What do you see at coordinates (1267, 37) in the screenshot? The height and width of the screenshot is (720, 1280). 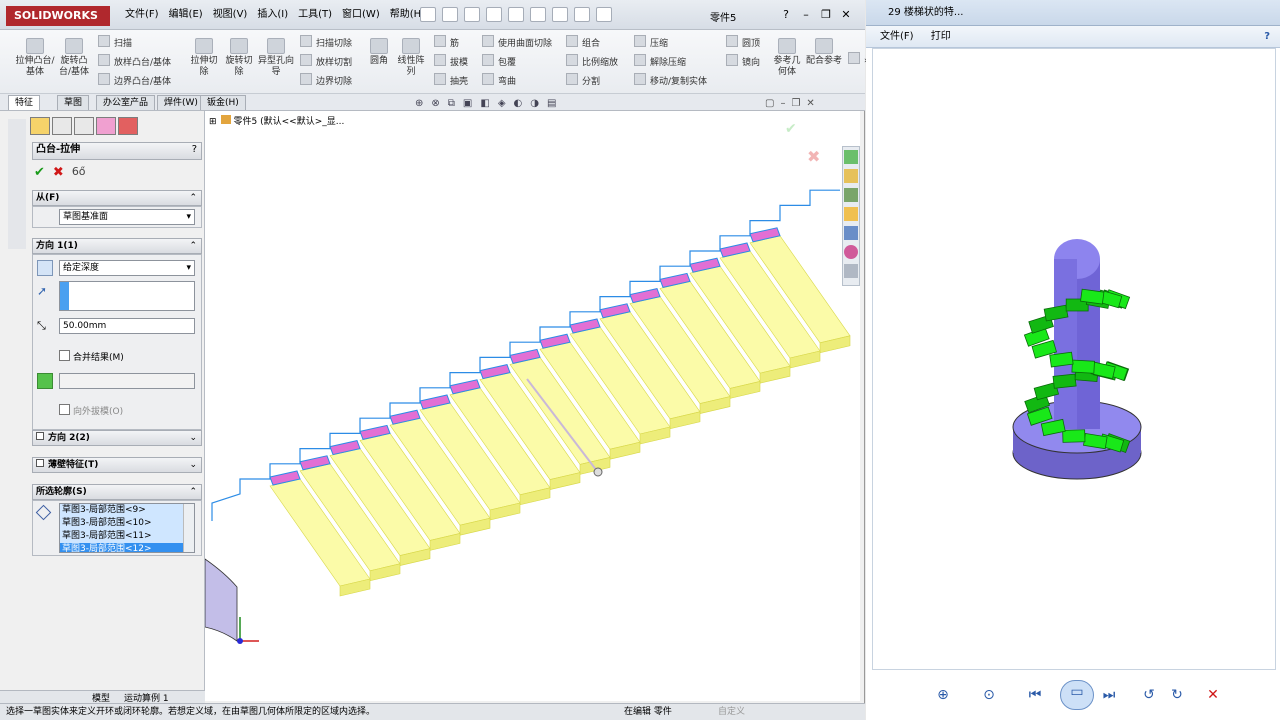 I see `viewer-help-icon: ?` at bounding box center [1267, 37].